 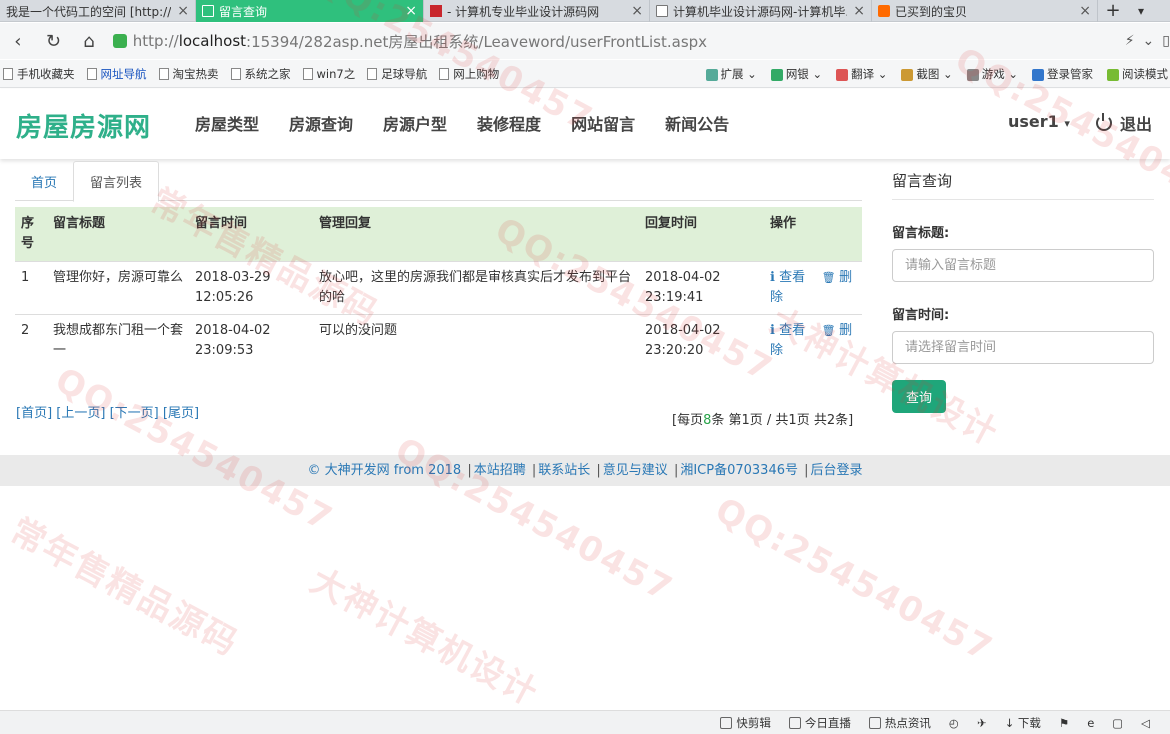 I want to click on chevron-down-icon: ⌄, so click(x=1149, y=41).